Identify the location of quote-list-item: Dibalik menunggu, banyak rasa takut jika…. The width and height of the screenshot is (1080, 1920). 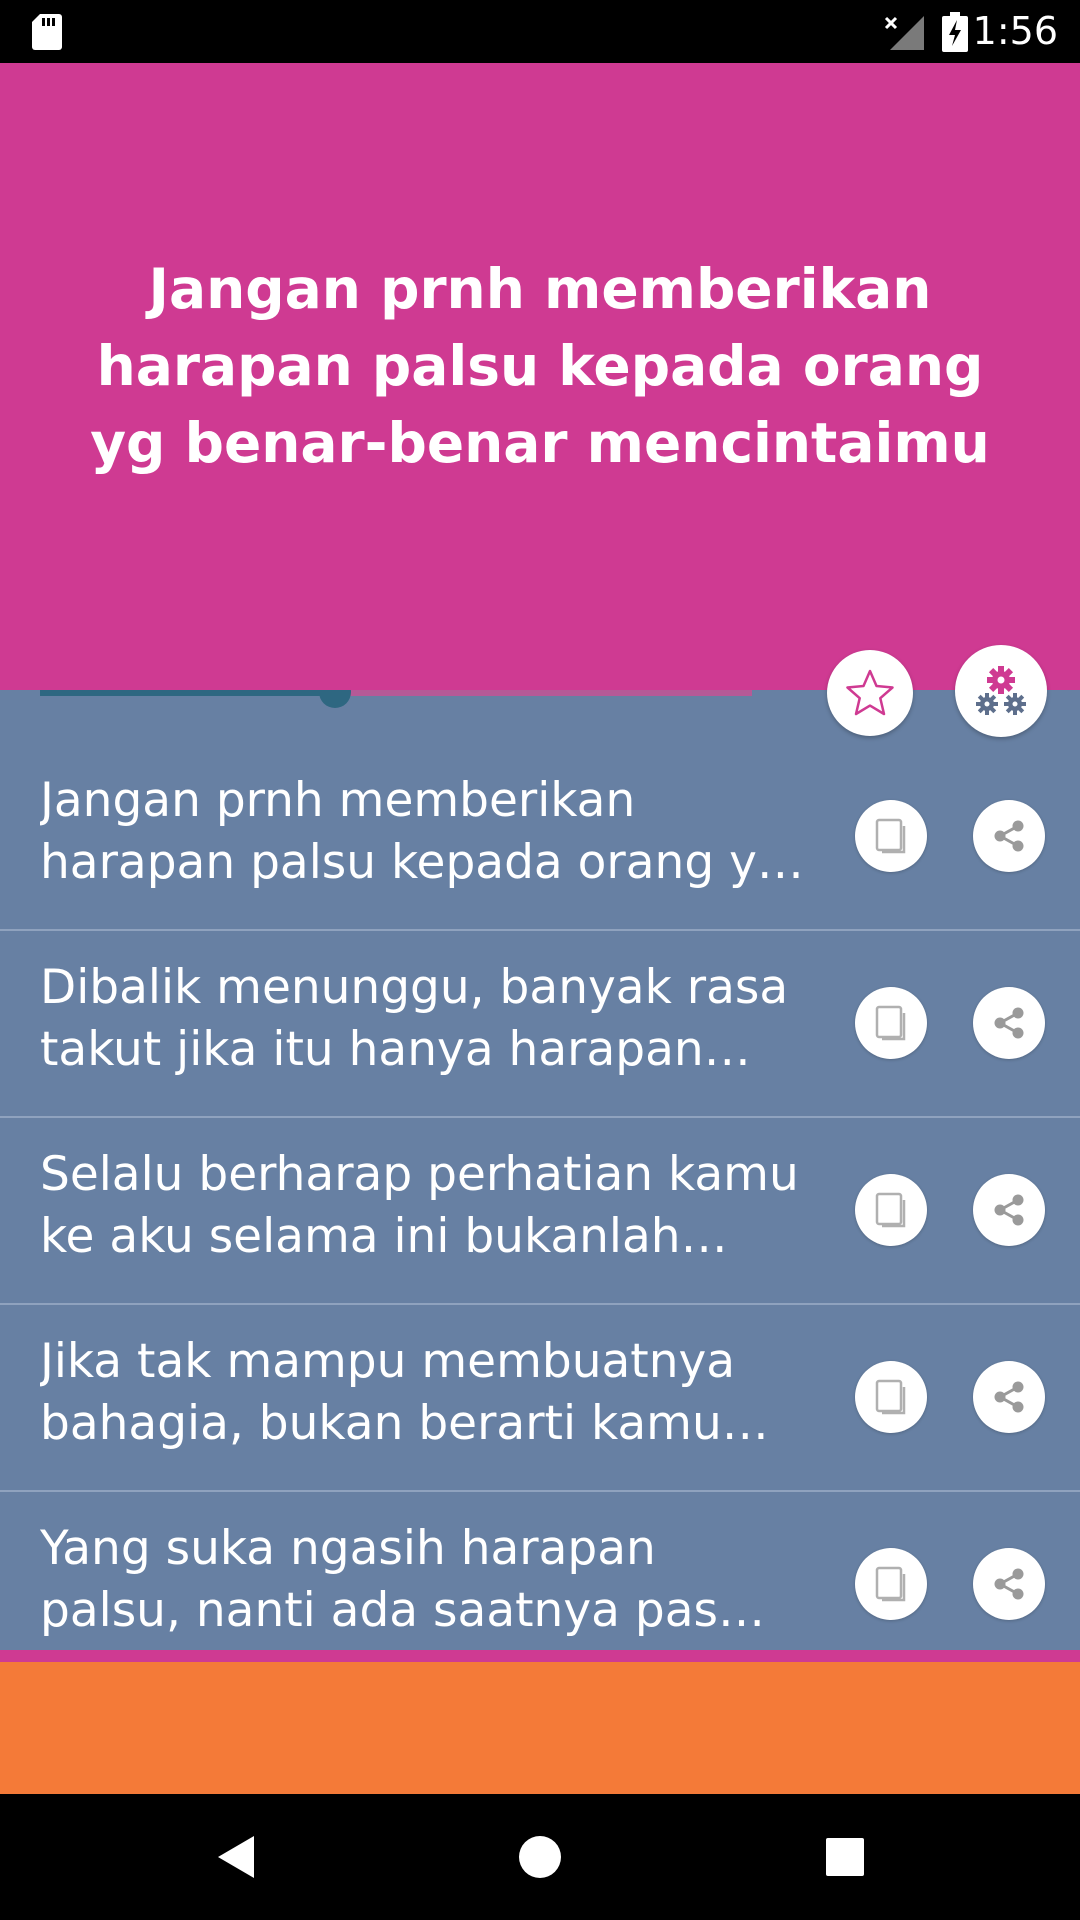
(540, 1024).